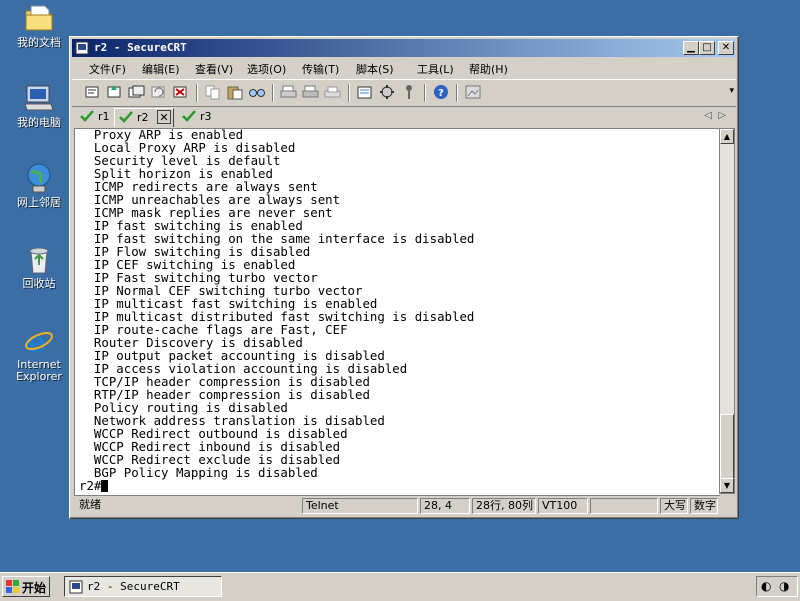 The height and width of the screenshot is (601, 800). Describe the element at coordinates (214, 69) in the screenshot. I see `menu-view: 查看(V)` at that location.